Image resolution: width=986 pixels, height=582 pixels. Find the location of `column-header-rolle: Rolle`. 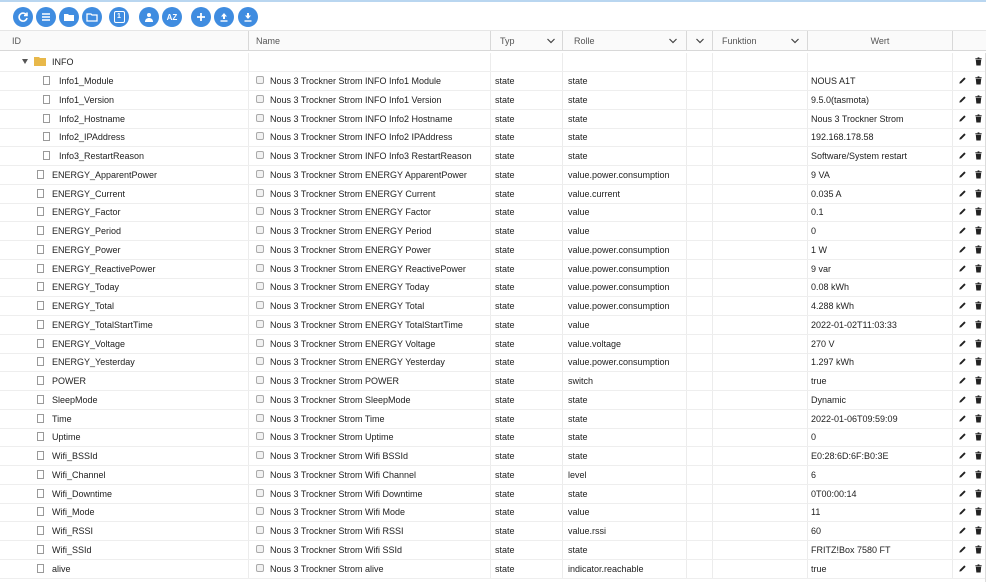

column-header-rolle: Rolle is located at coordinates (615, 41).